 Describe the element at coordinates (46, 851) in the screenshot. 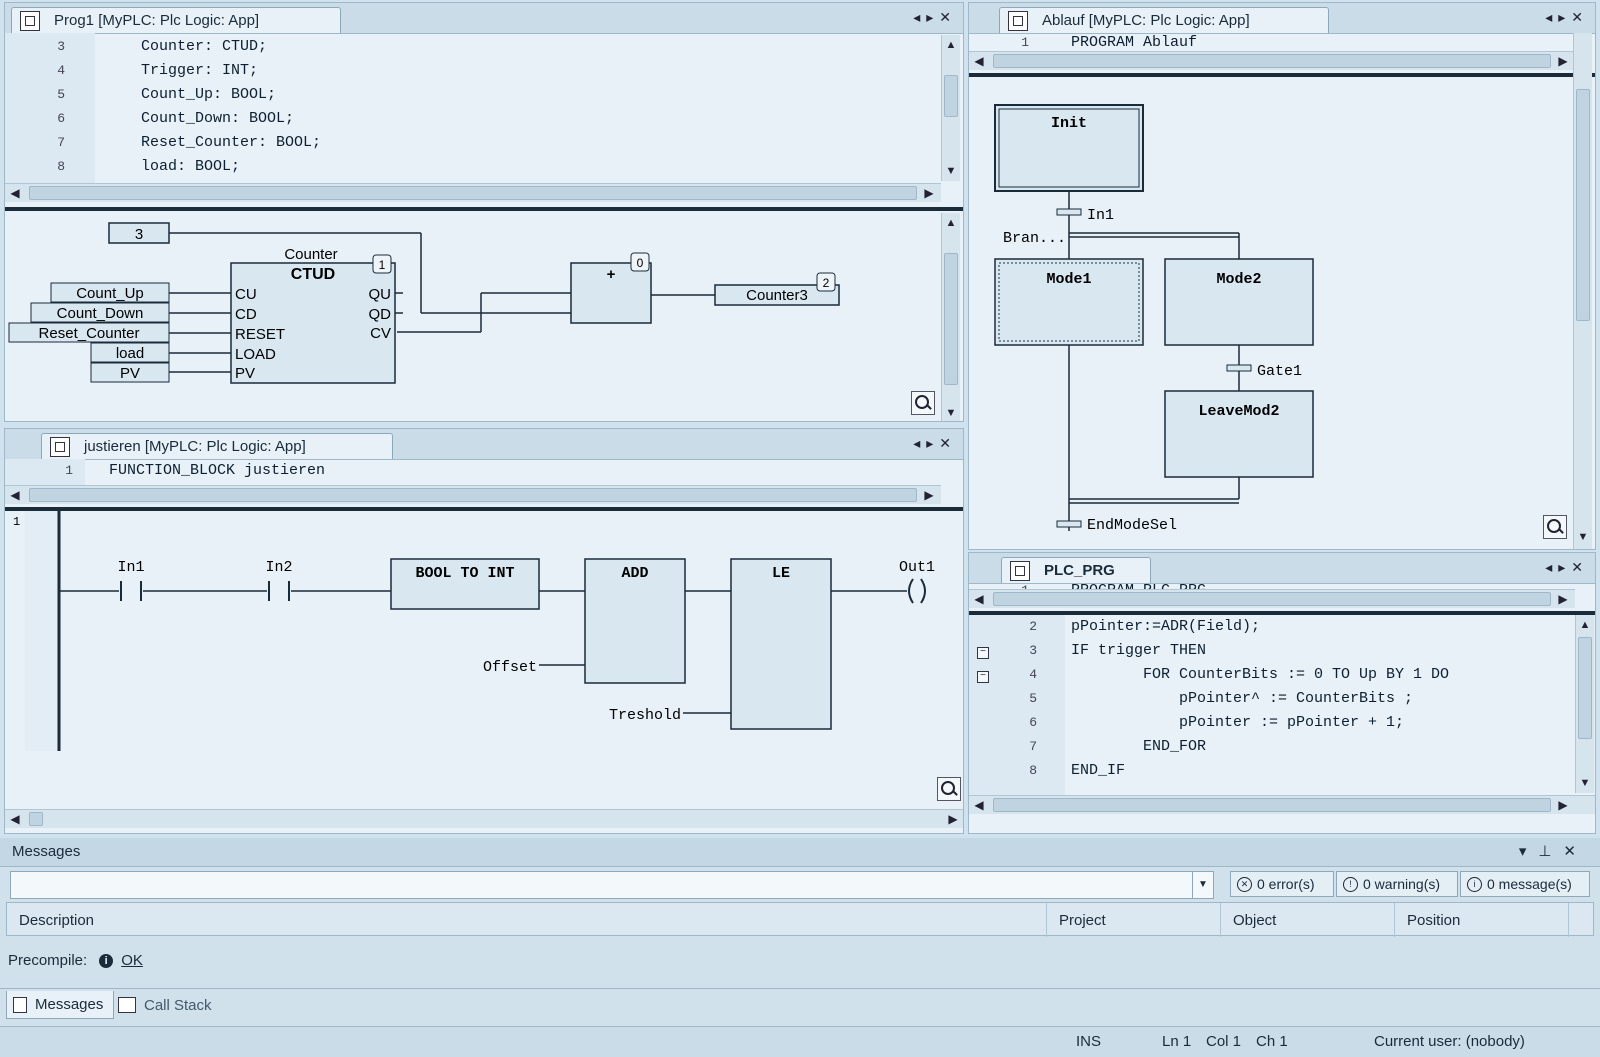

I see `messages-title: Messages` at that location.